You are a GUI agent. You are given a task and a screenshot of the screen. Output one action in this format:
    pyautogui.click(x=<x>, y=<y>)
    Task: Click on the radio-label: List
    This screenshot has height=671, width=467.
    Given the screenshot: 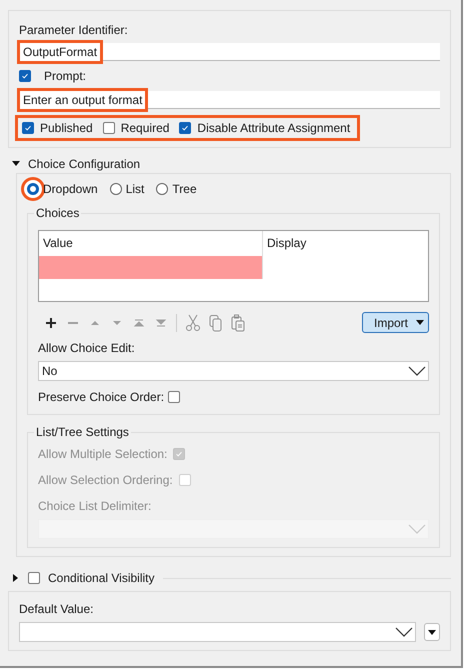 What is the action you would take?
    pyautogui.click(x=135, y=189)
    